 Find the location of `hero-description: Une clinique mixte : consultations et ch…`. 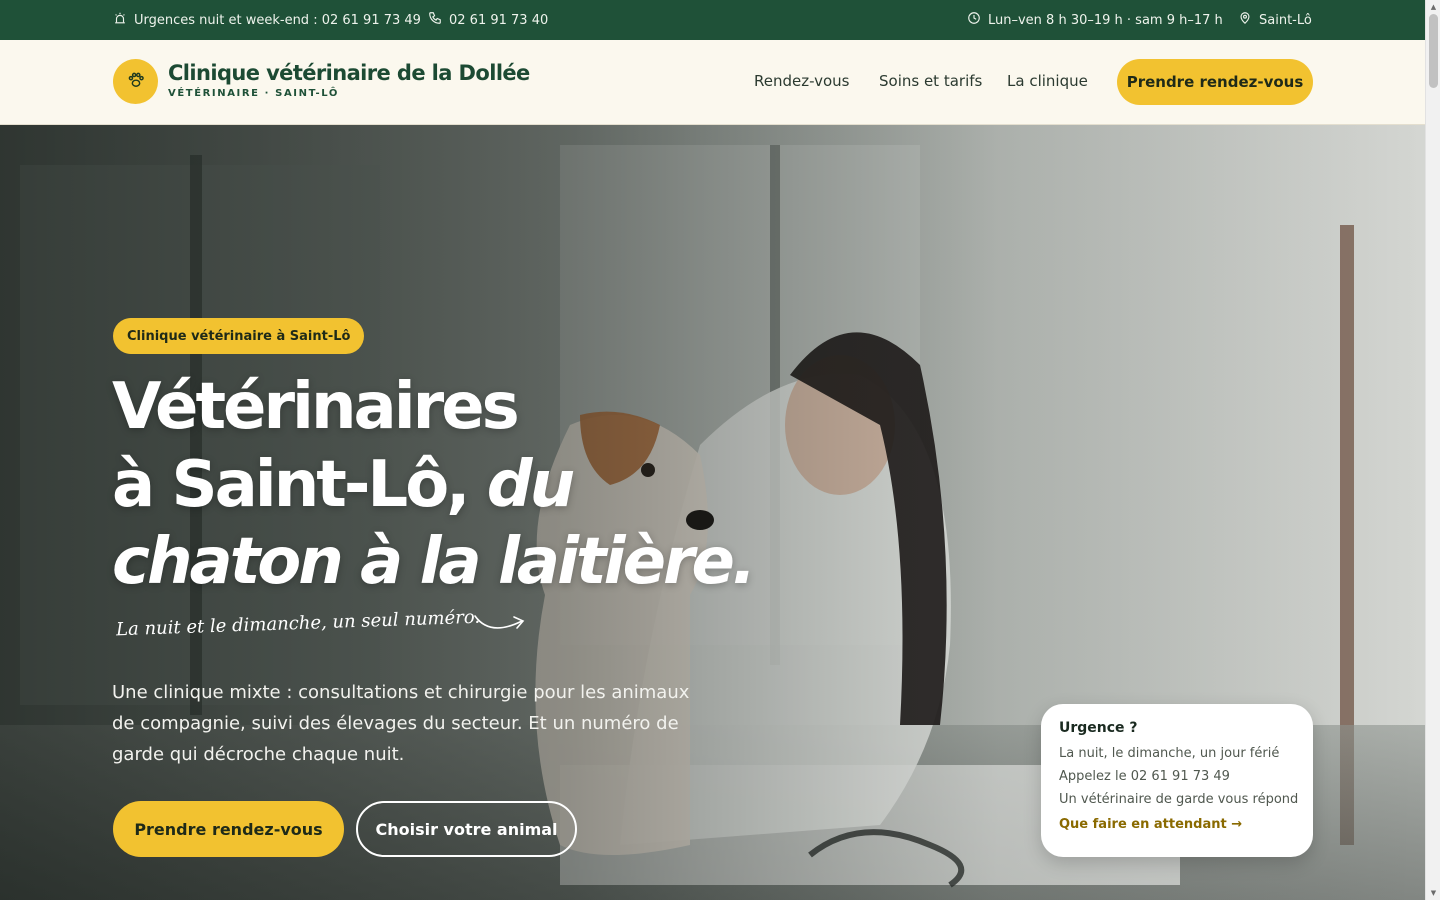

hero-description: Une clinique mixte : consultations et ch… is located at coordinates (401, 723).